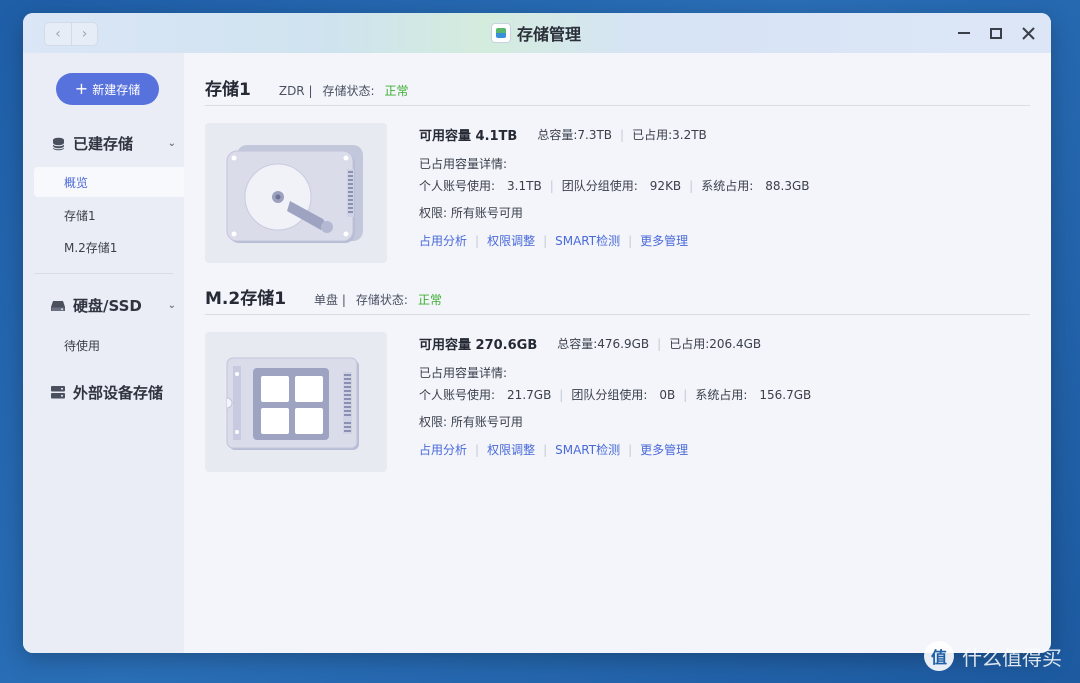  I want to click on pool-name: 存储1, so click(228, 90).